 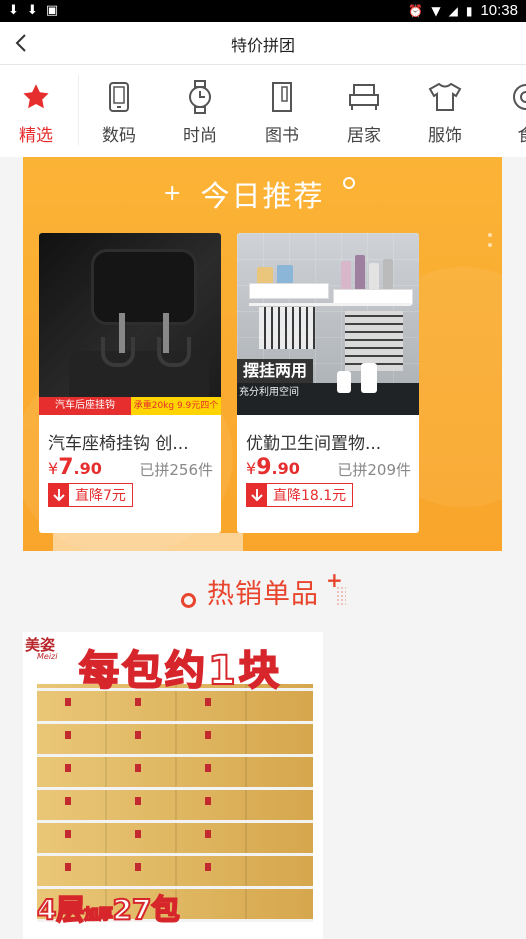 What do you see at coordinates (175, 803) in the screenshot?
I see `tissue-packs` at bounding box center [175, 803].